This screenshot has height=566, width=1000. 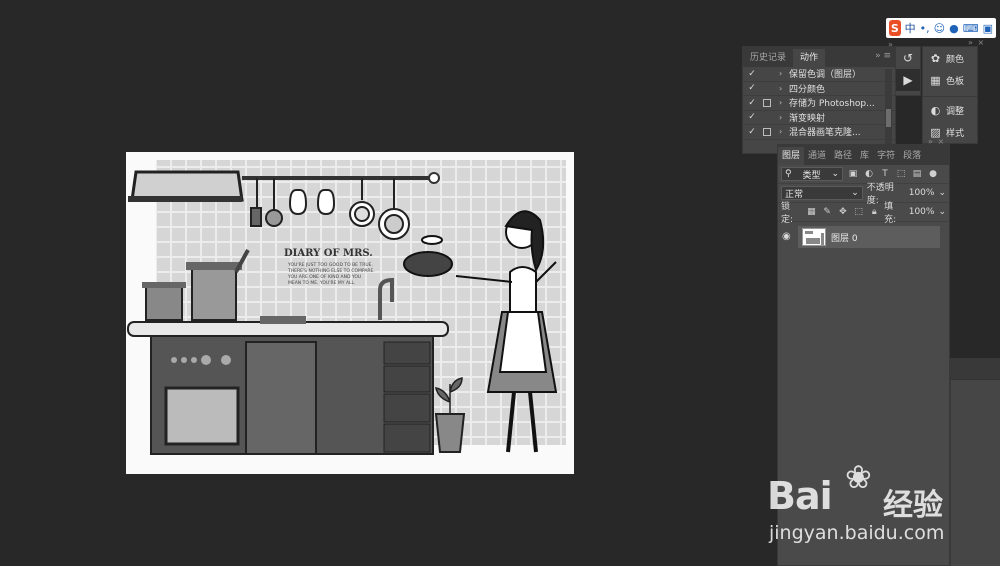 I want to click on blend-mode-select: 正常 ⌄, so click(x=822, y=193).